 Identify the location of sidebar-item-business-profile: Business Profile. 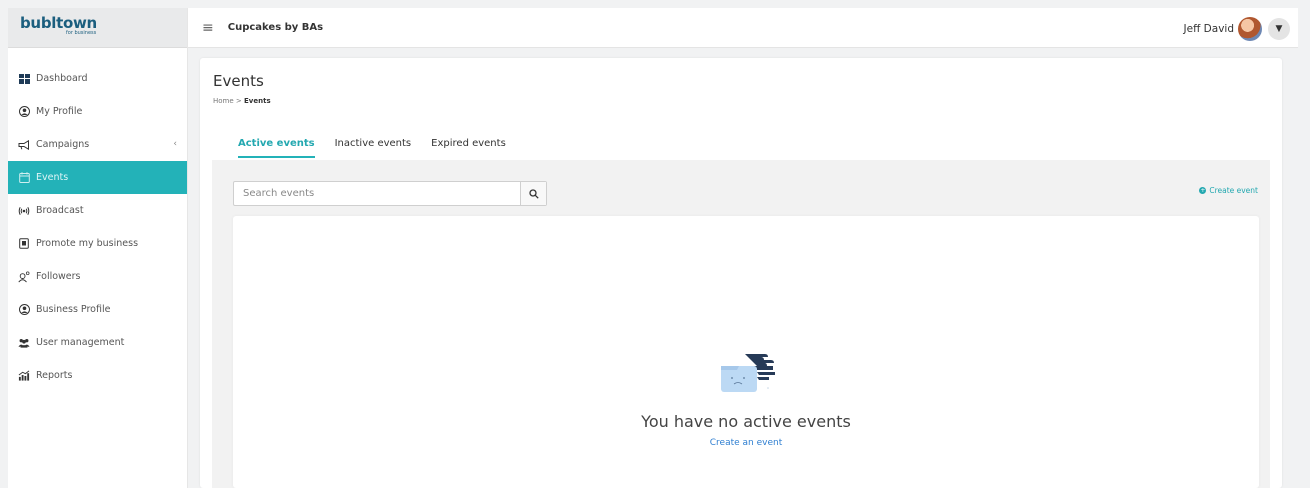
(97, 309).